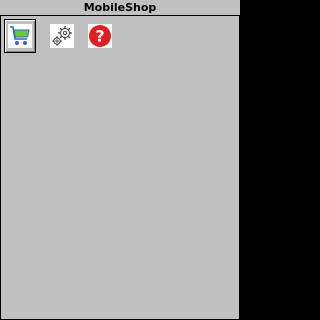 This screenshot has width=320, height=320. I want to click on toolbar: ?, so click(69, 36).